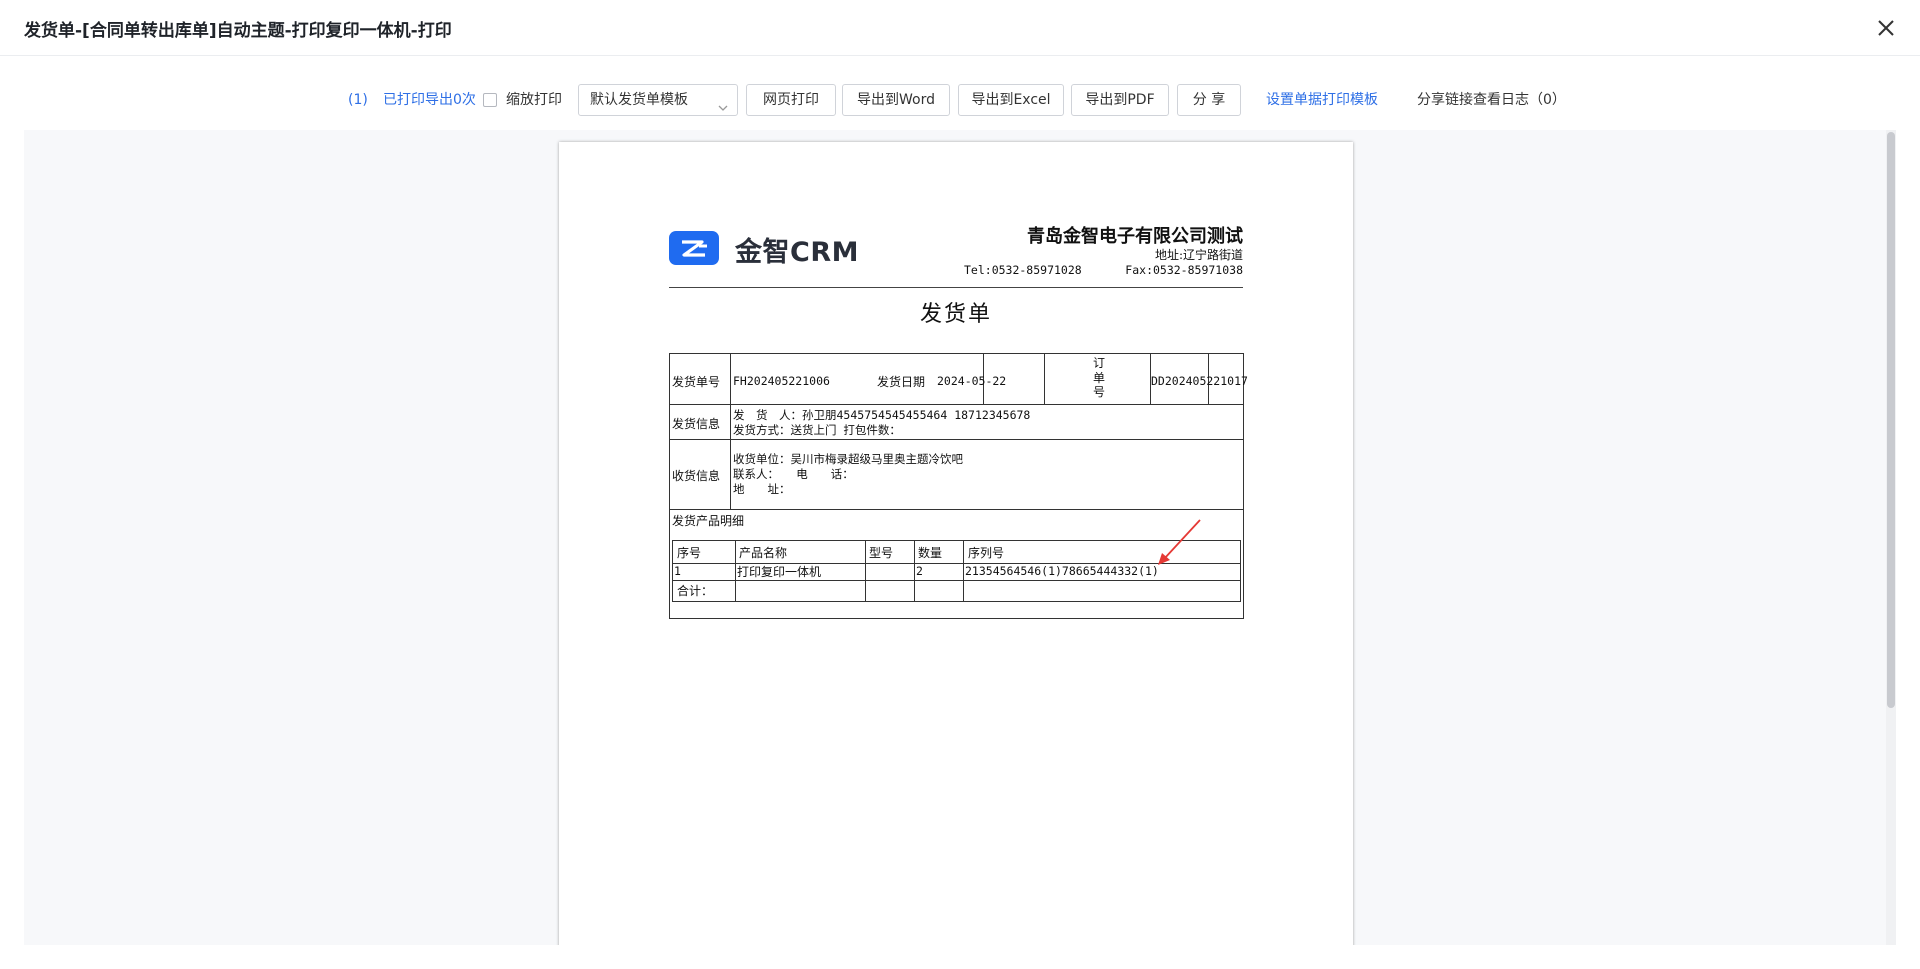 The height and width of the screenshot is (969, 1920). What do you see at coordinates (797, 252) in the screenshot?
I see `logo-text: 金智CRM` at bounding box center [797, 252].